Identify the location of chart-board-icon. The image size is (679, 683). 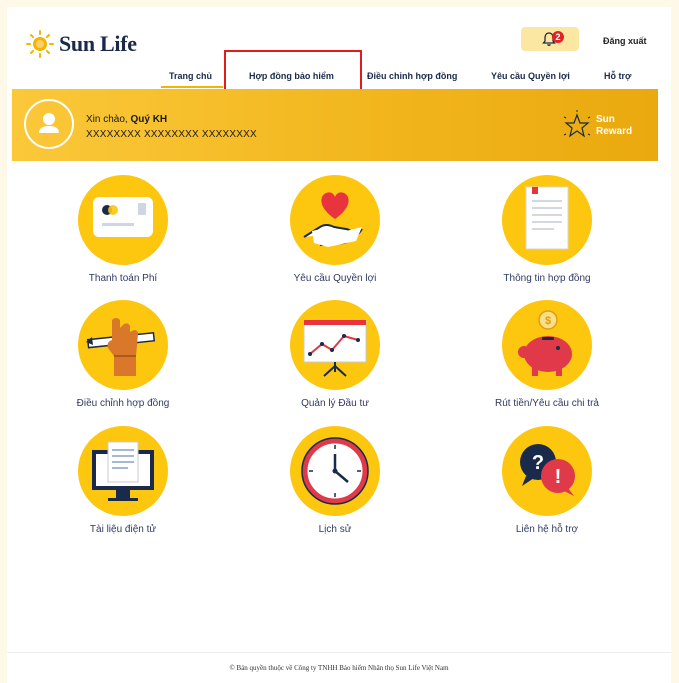
(335, 345).